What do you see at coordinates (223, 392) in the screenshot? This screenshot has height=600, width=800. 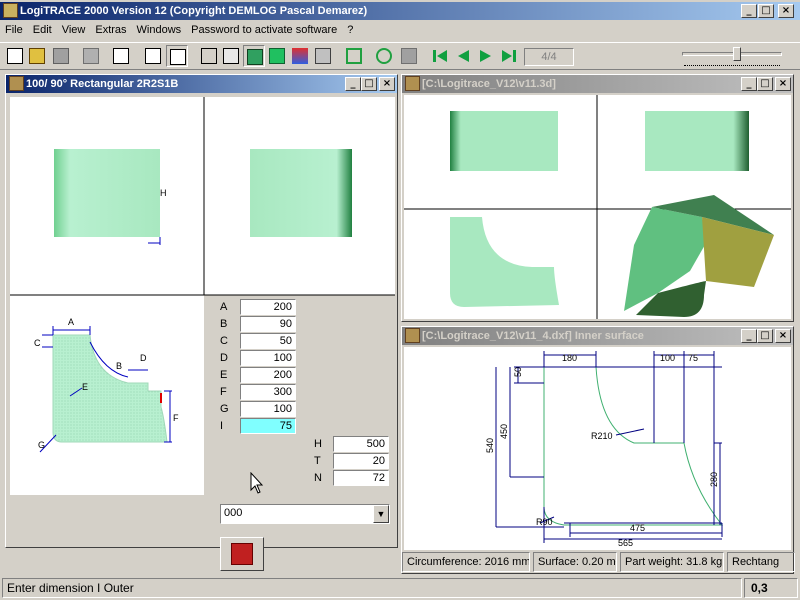 I see `field-label-f: F` at bounding box center [223, 392].